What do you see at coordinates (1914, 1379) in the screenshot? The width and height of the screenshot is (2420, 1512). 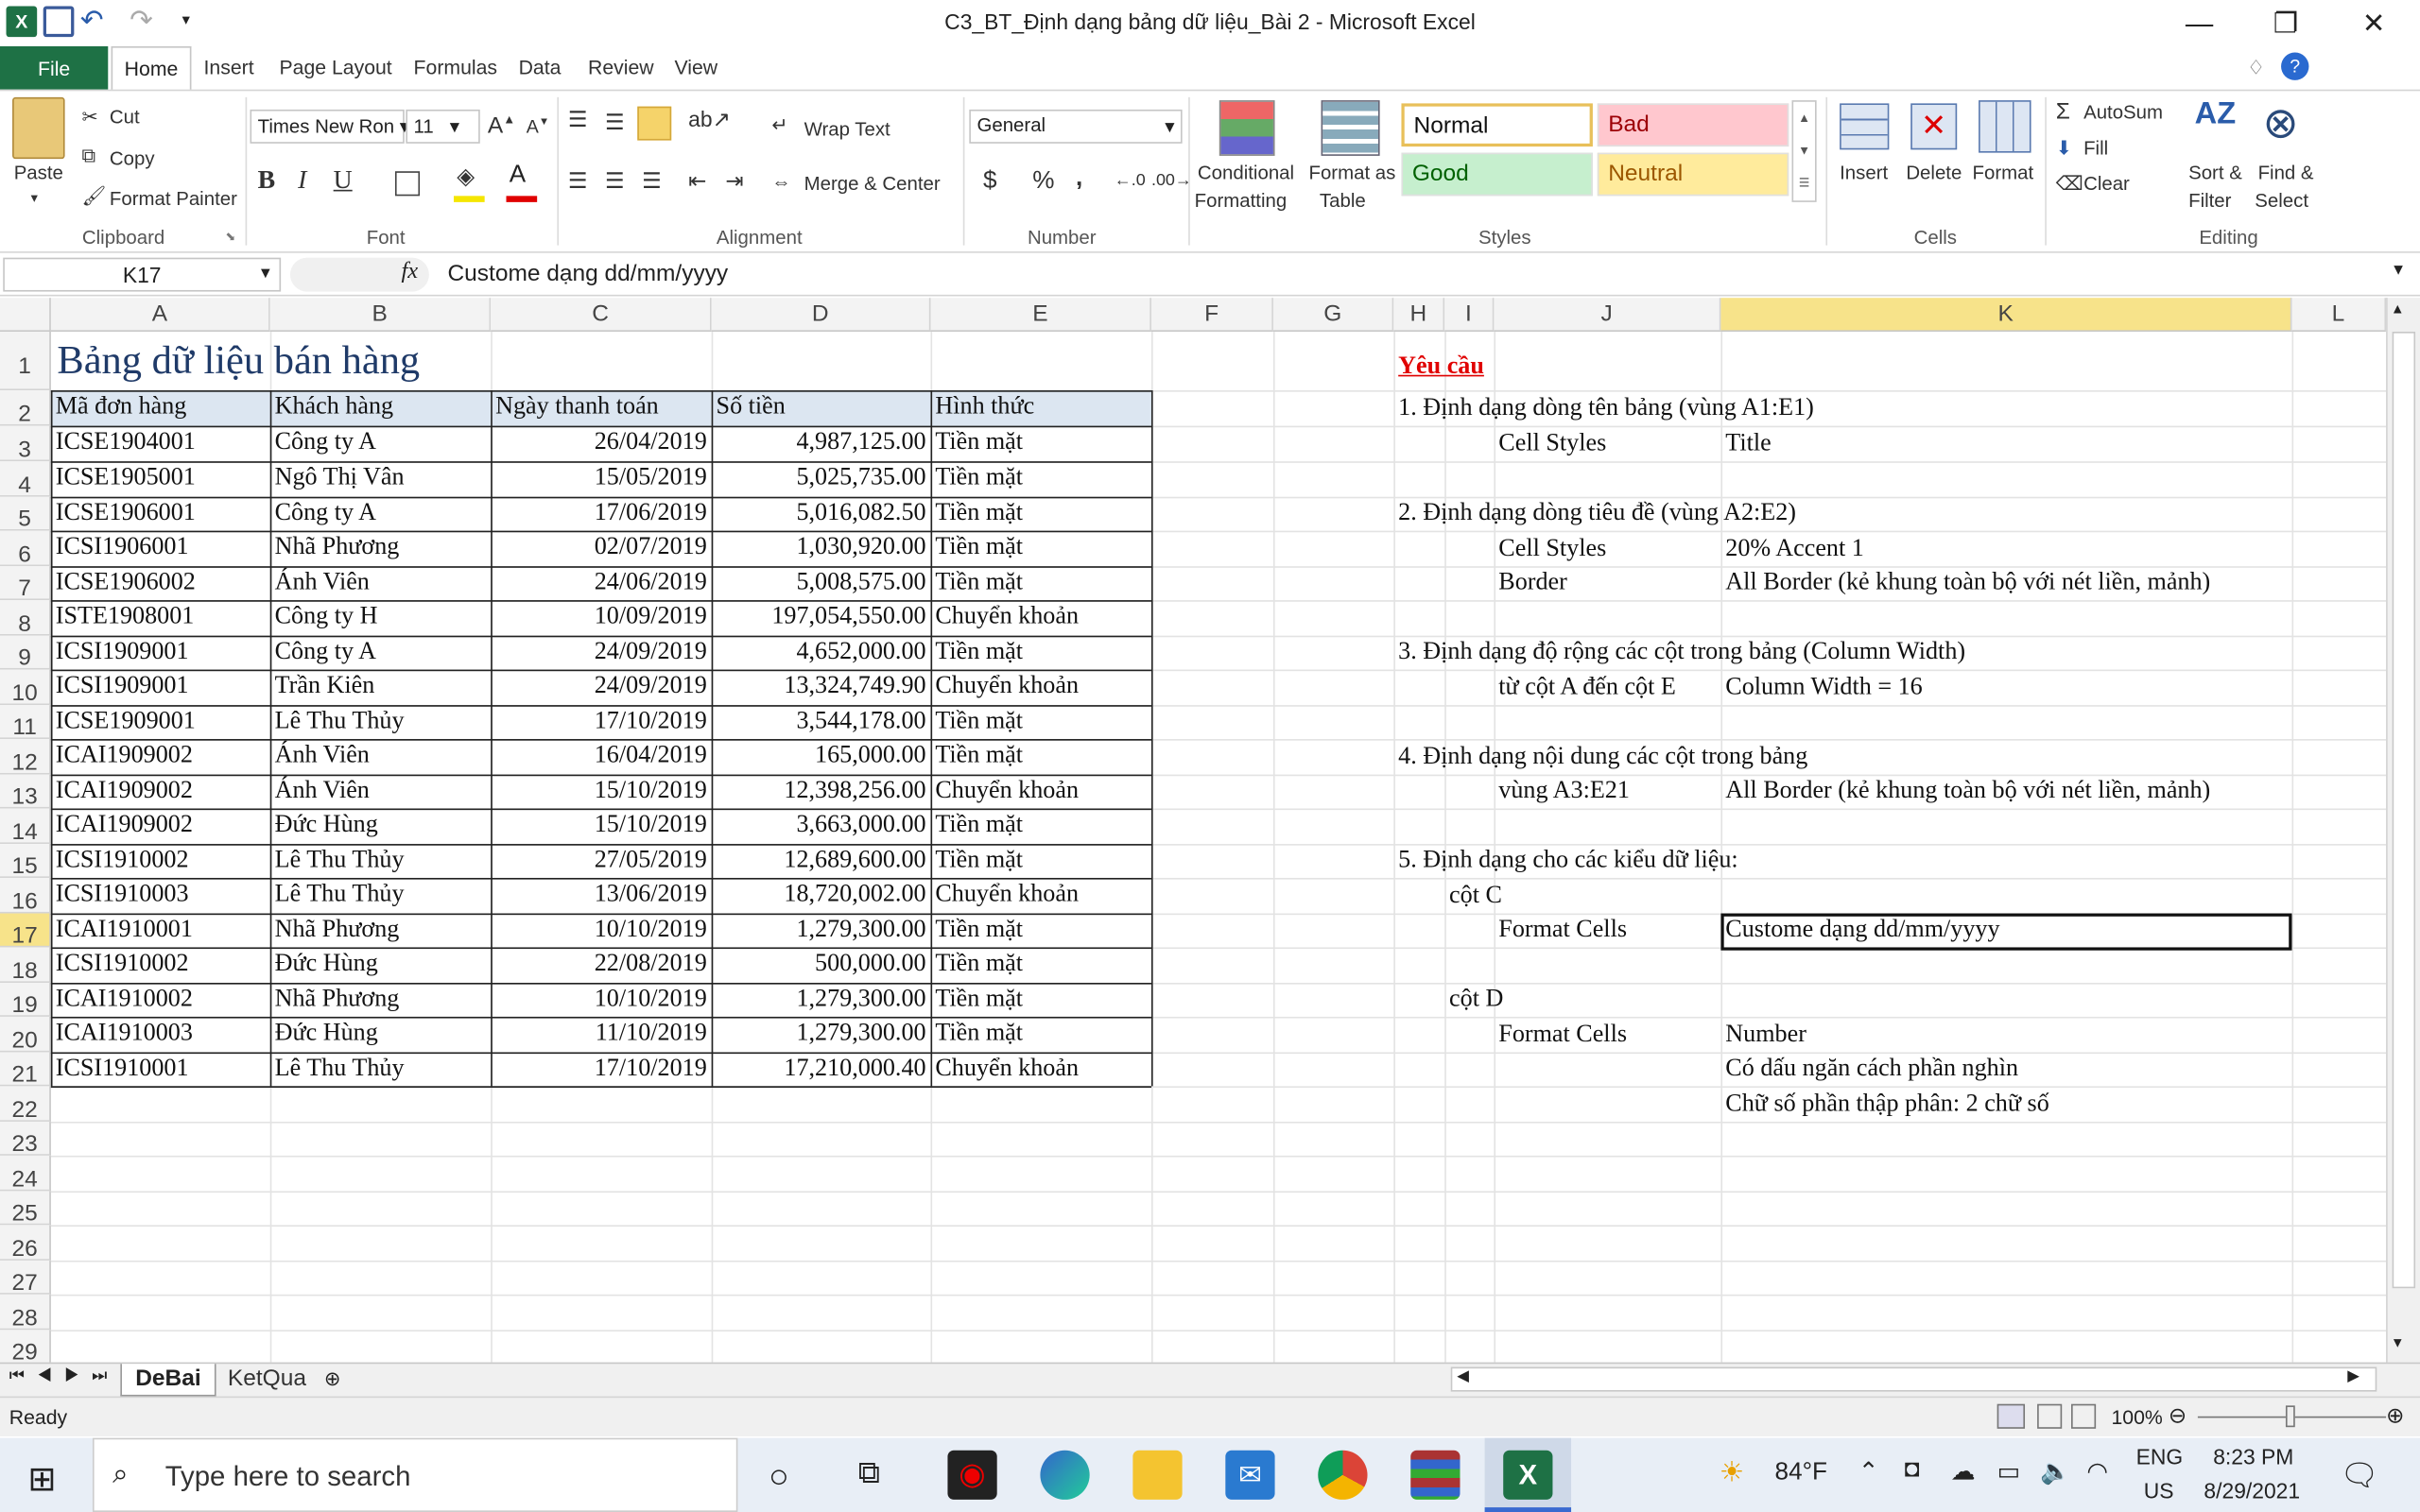 I see `horizontal-scrollbar` at bounding box center [1914, 1379].